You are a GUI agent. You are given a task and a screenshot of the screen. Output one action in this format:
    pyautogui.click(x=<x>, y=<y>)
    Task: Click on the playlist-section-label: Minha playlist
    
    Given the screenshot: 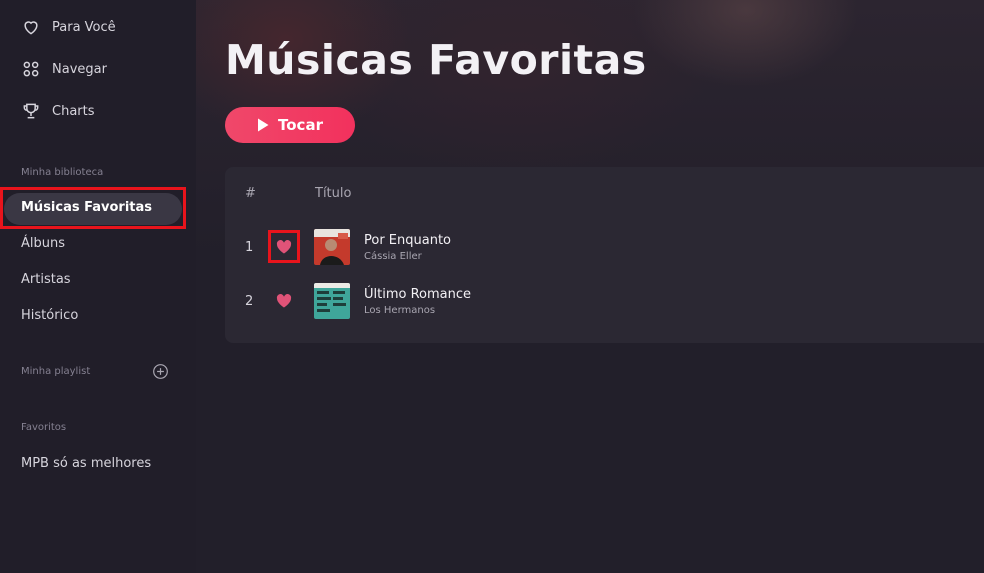 What is the action you would take?
    pyautogui.click(x=56, y=371)
    